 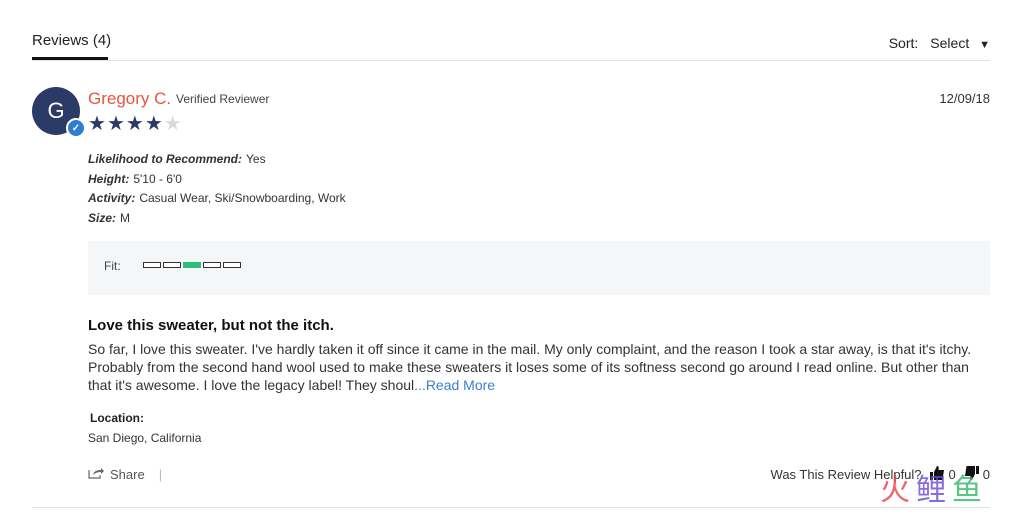 What do you see at coordinates (964, 98) in the screenshot?
I see `review-date: 12/09/18` at bounding box center [964, 98].